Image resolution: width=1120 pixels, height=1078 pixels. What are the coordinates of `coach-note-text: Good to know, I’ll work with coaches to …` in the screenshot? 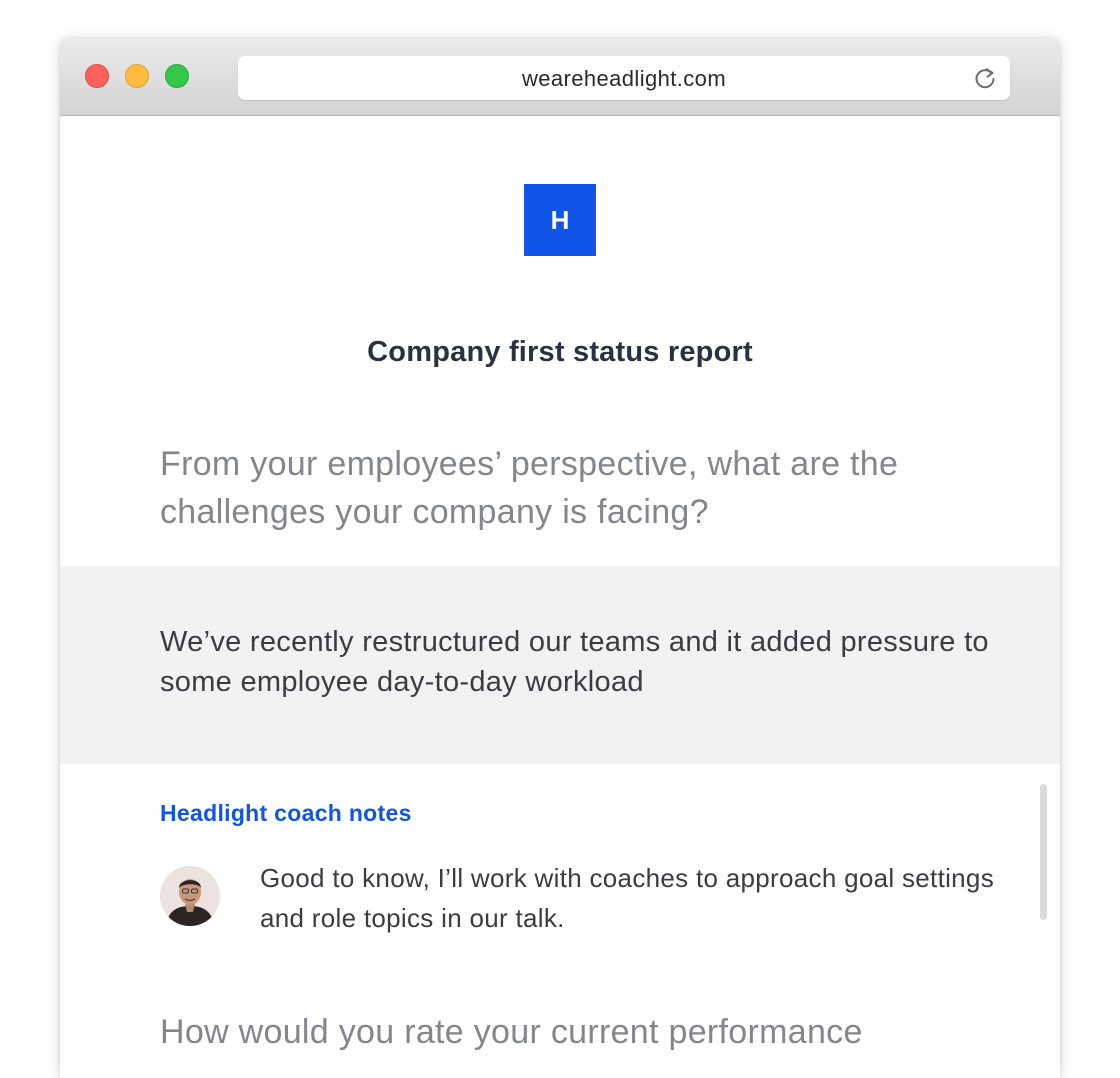 It's located at (627, 898).